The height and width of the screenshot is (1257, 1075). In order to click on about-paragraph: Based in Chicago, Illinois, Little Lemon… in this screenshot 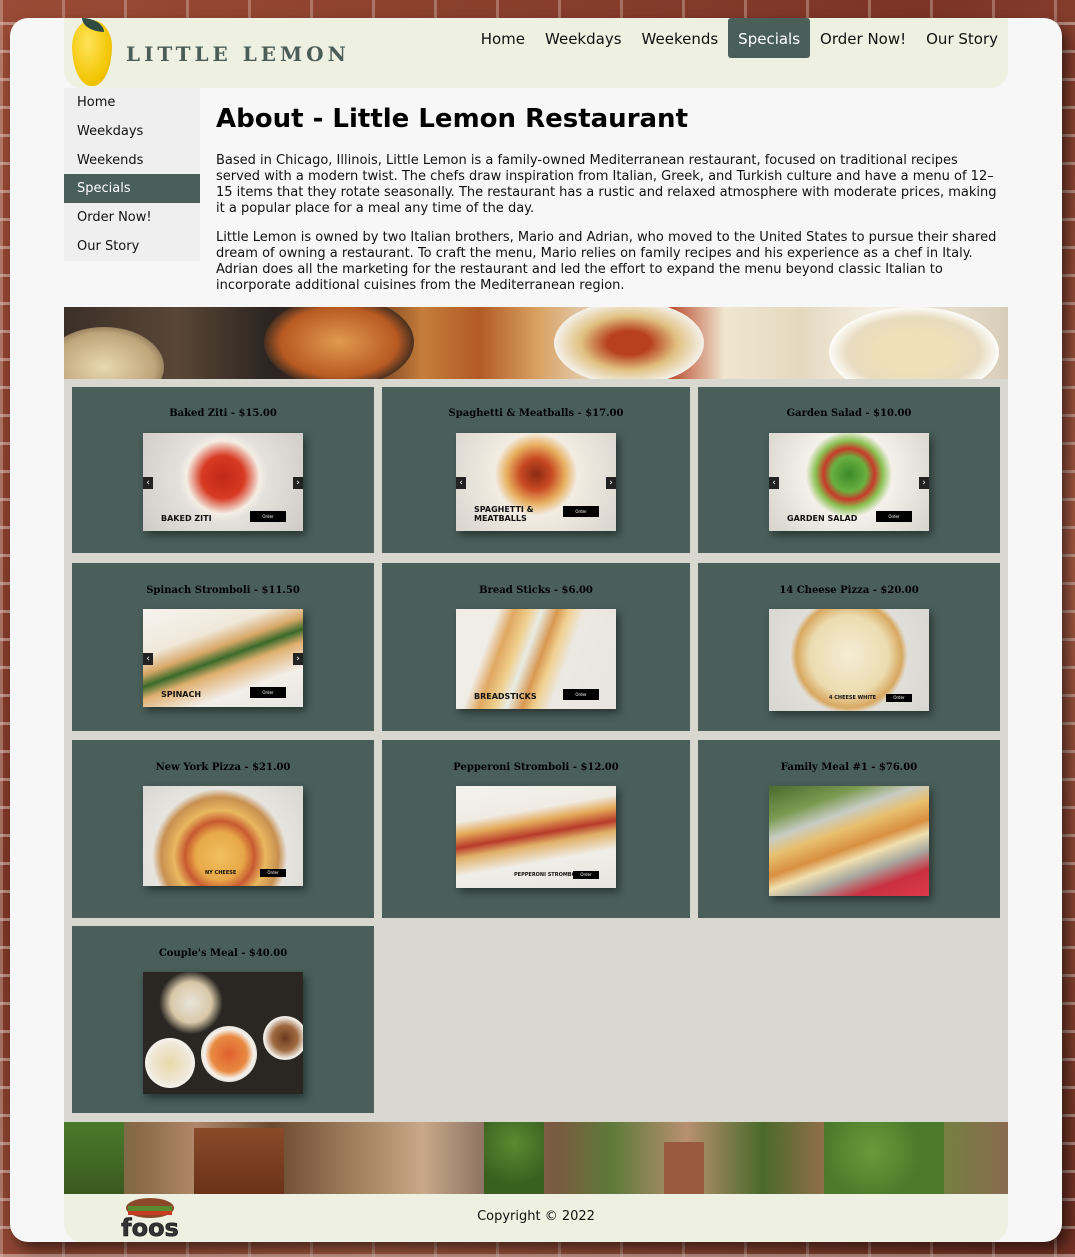, I will do `click(606, 184)`.